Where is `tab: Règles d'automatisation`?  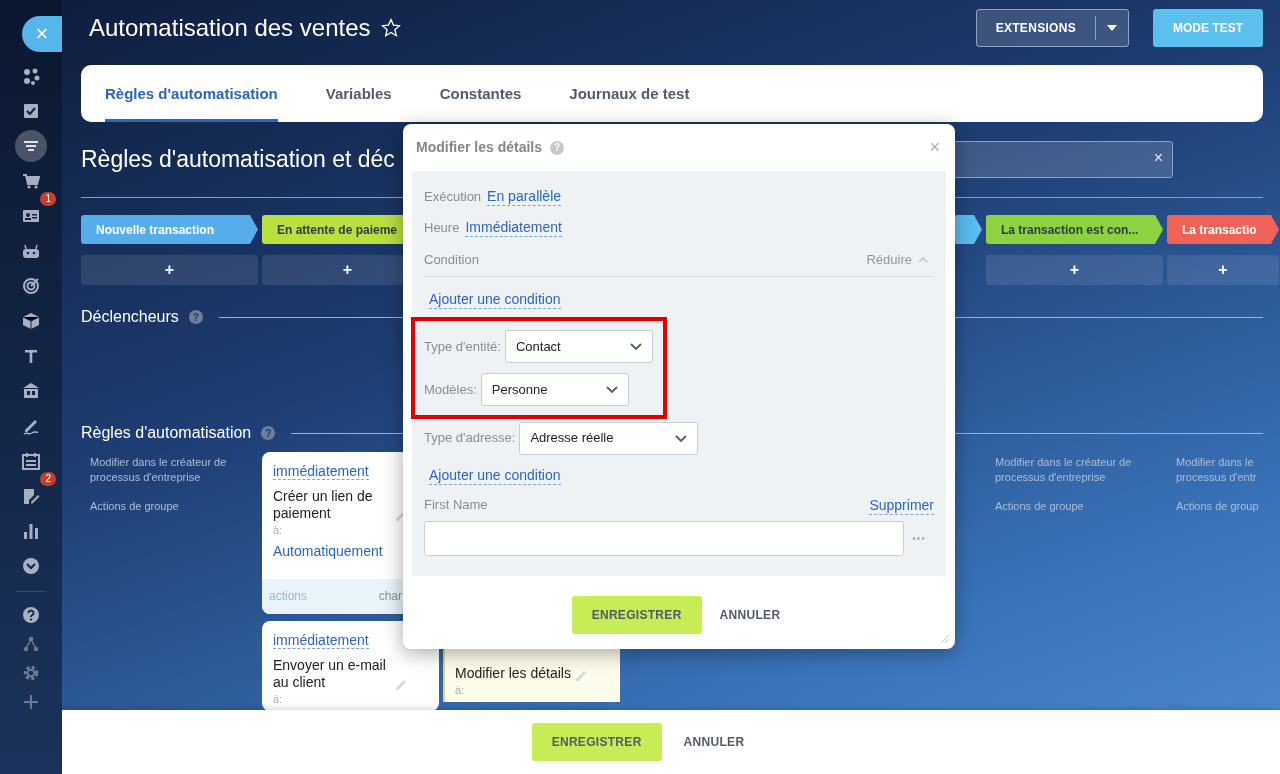 tab: Règles d'automatisation is located at coordinates (191, 93).